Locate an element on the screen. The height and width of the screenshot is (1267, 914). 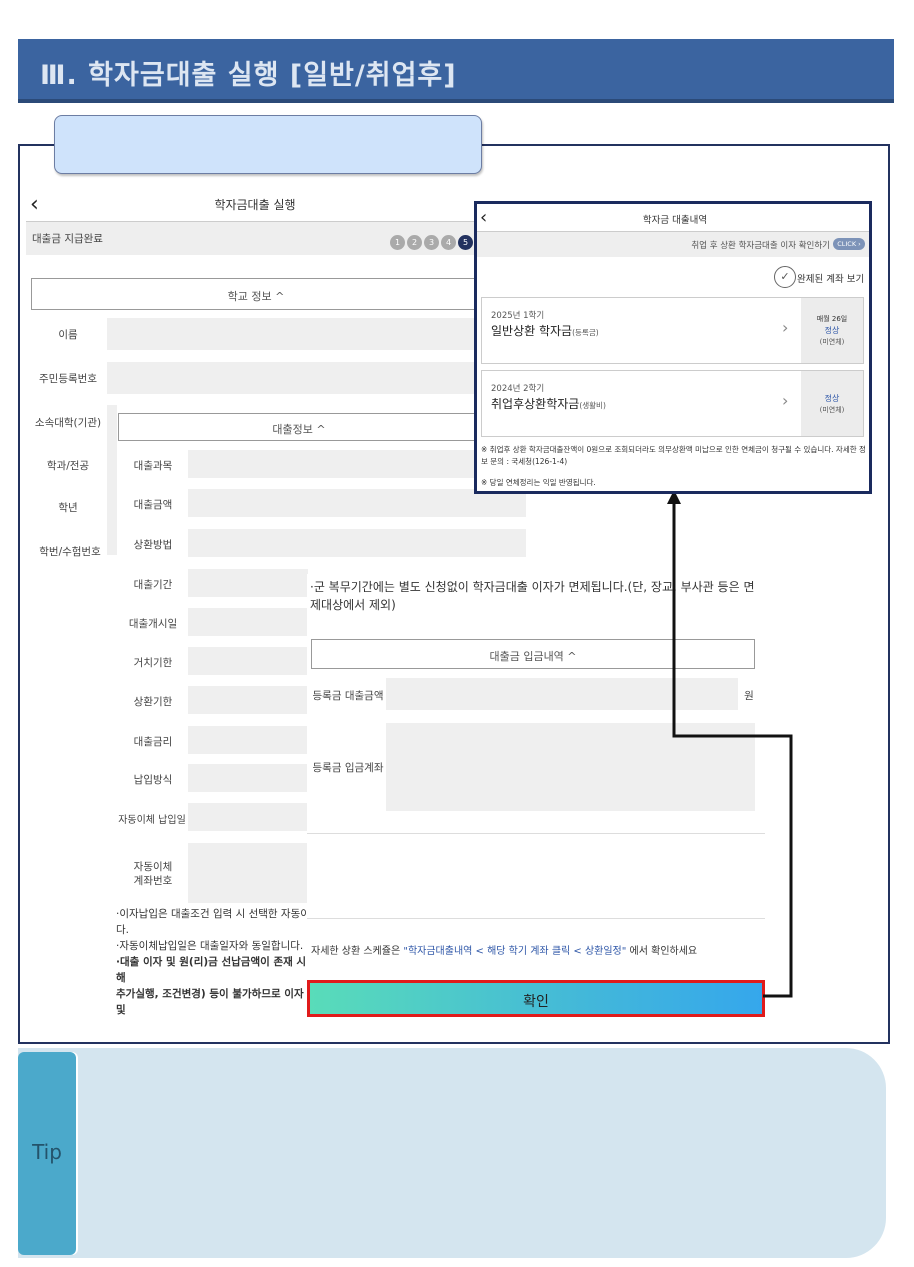
loan-label: 납입방식 is located at coordinates (153, 780).